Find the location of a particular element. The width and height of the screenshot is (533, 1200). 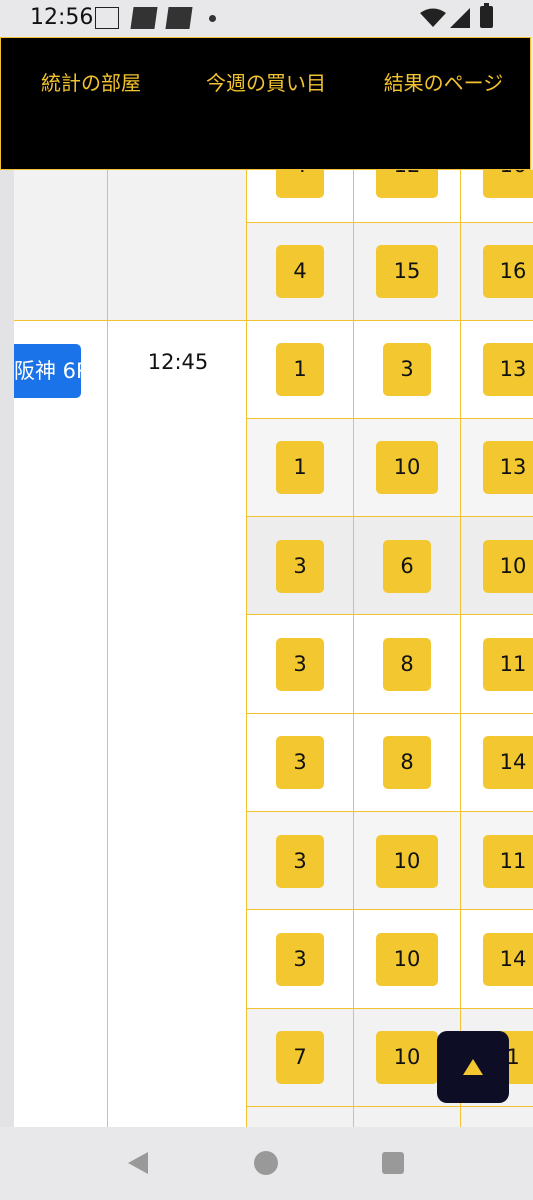

status-bar: 12:56 is located at coordinates (266, 18).